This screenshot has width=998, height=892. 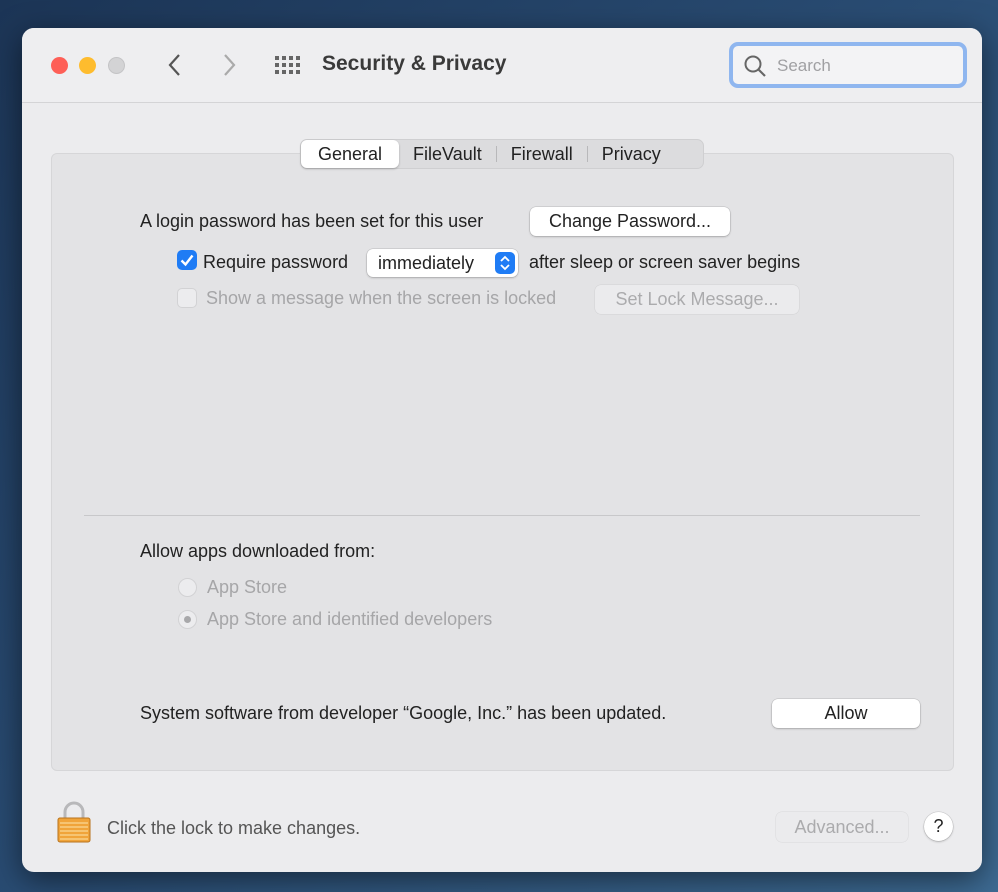 What do you see at coordinates (276, 262) in the screenshot?
I see `require-password-label: Require password` at bounding box center [276, 262].